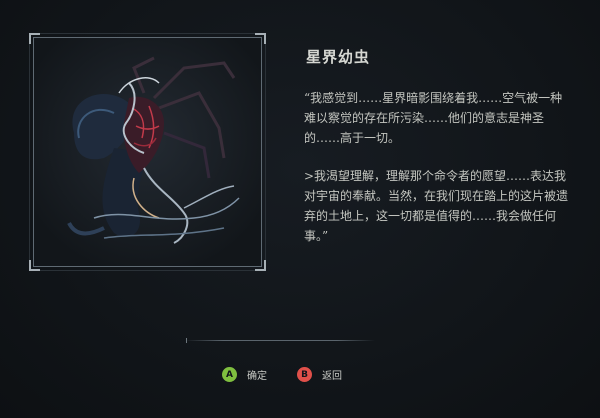  I want to click on back-prompt: B 返回, so click(319, 374).